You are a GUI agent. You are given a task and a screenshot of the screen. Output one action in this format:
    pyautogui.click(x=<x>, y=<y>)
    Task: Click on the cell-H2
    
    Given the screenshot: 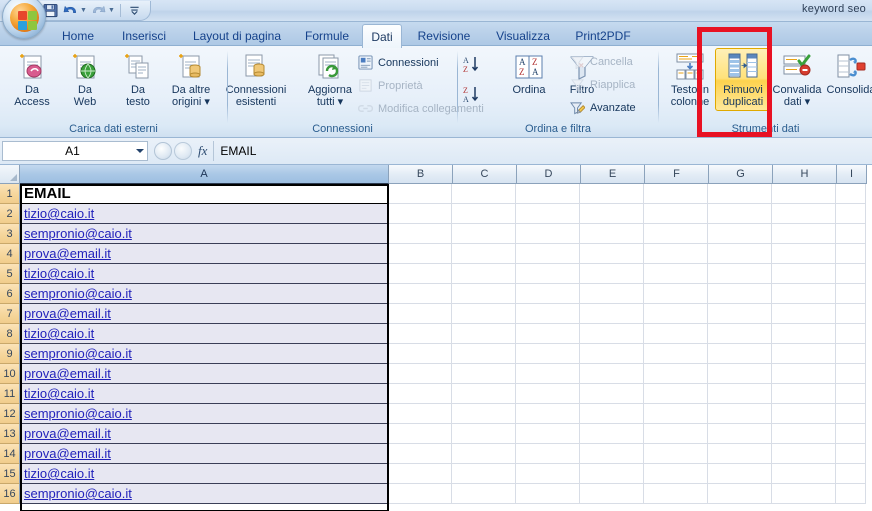 What is the action you would take?
    pyautogui.click(x=804, y=214)
    